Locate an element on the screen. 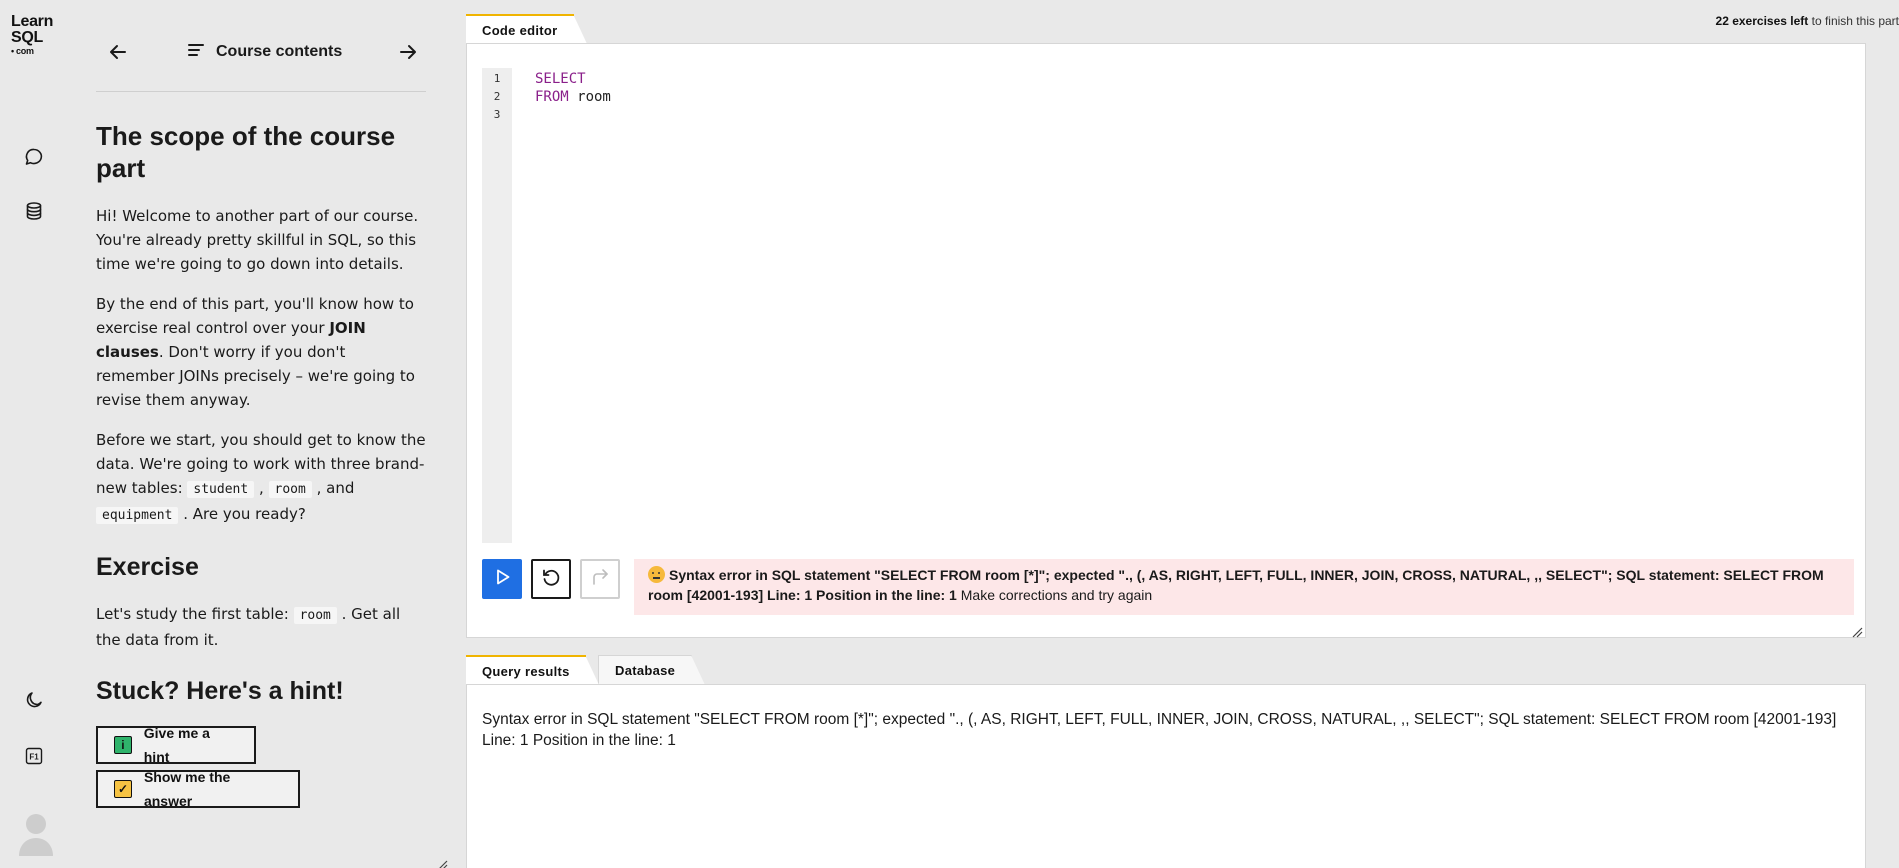 This screenshot has height=868, width=1899. info-icon: i is located at coordinates (123, 745).